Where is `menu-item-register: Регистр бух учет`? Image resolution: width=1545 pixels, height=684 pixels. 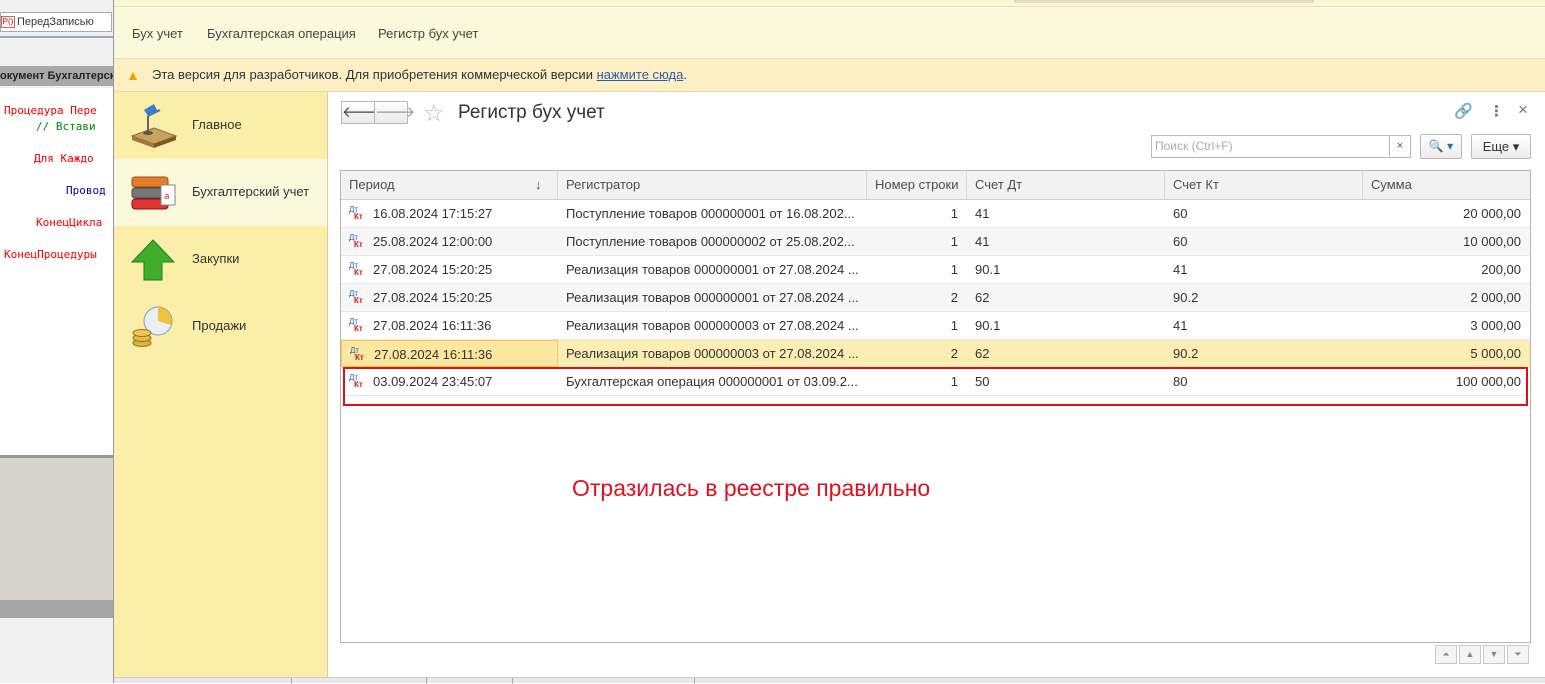
menu-item-register: Регистр бух учет is located at coordinates (428, 33).